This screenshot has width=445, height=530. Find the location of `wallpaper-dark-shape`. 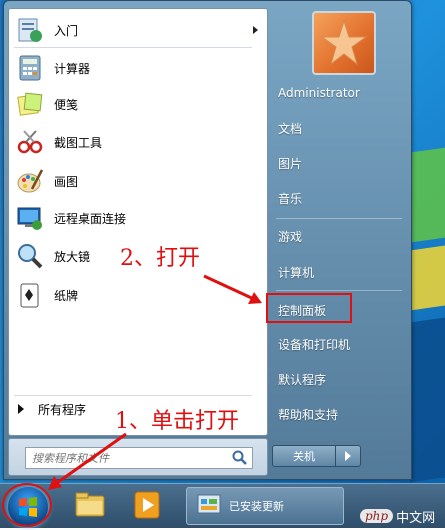

wallpaper-dark-shape is located at coordinates (427, 400).